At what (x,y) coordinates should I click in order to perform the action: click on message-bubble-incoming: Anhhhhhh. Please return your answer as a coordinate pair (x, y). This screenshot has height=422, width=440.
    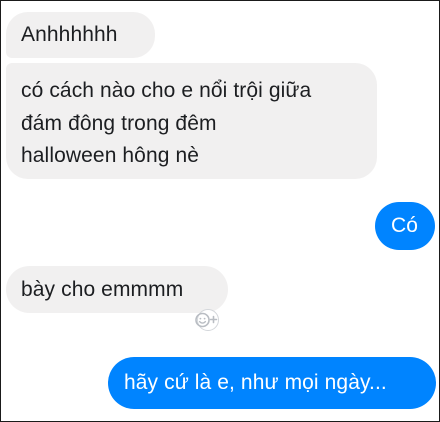
    Looking at the image, I should click on (80, 35).